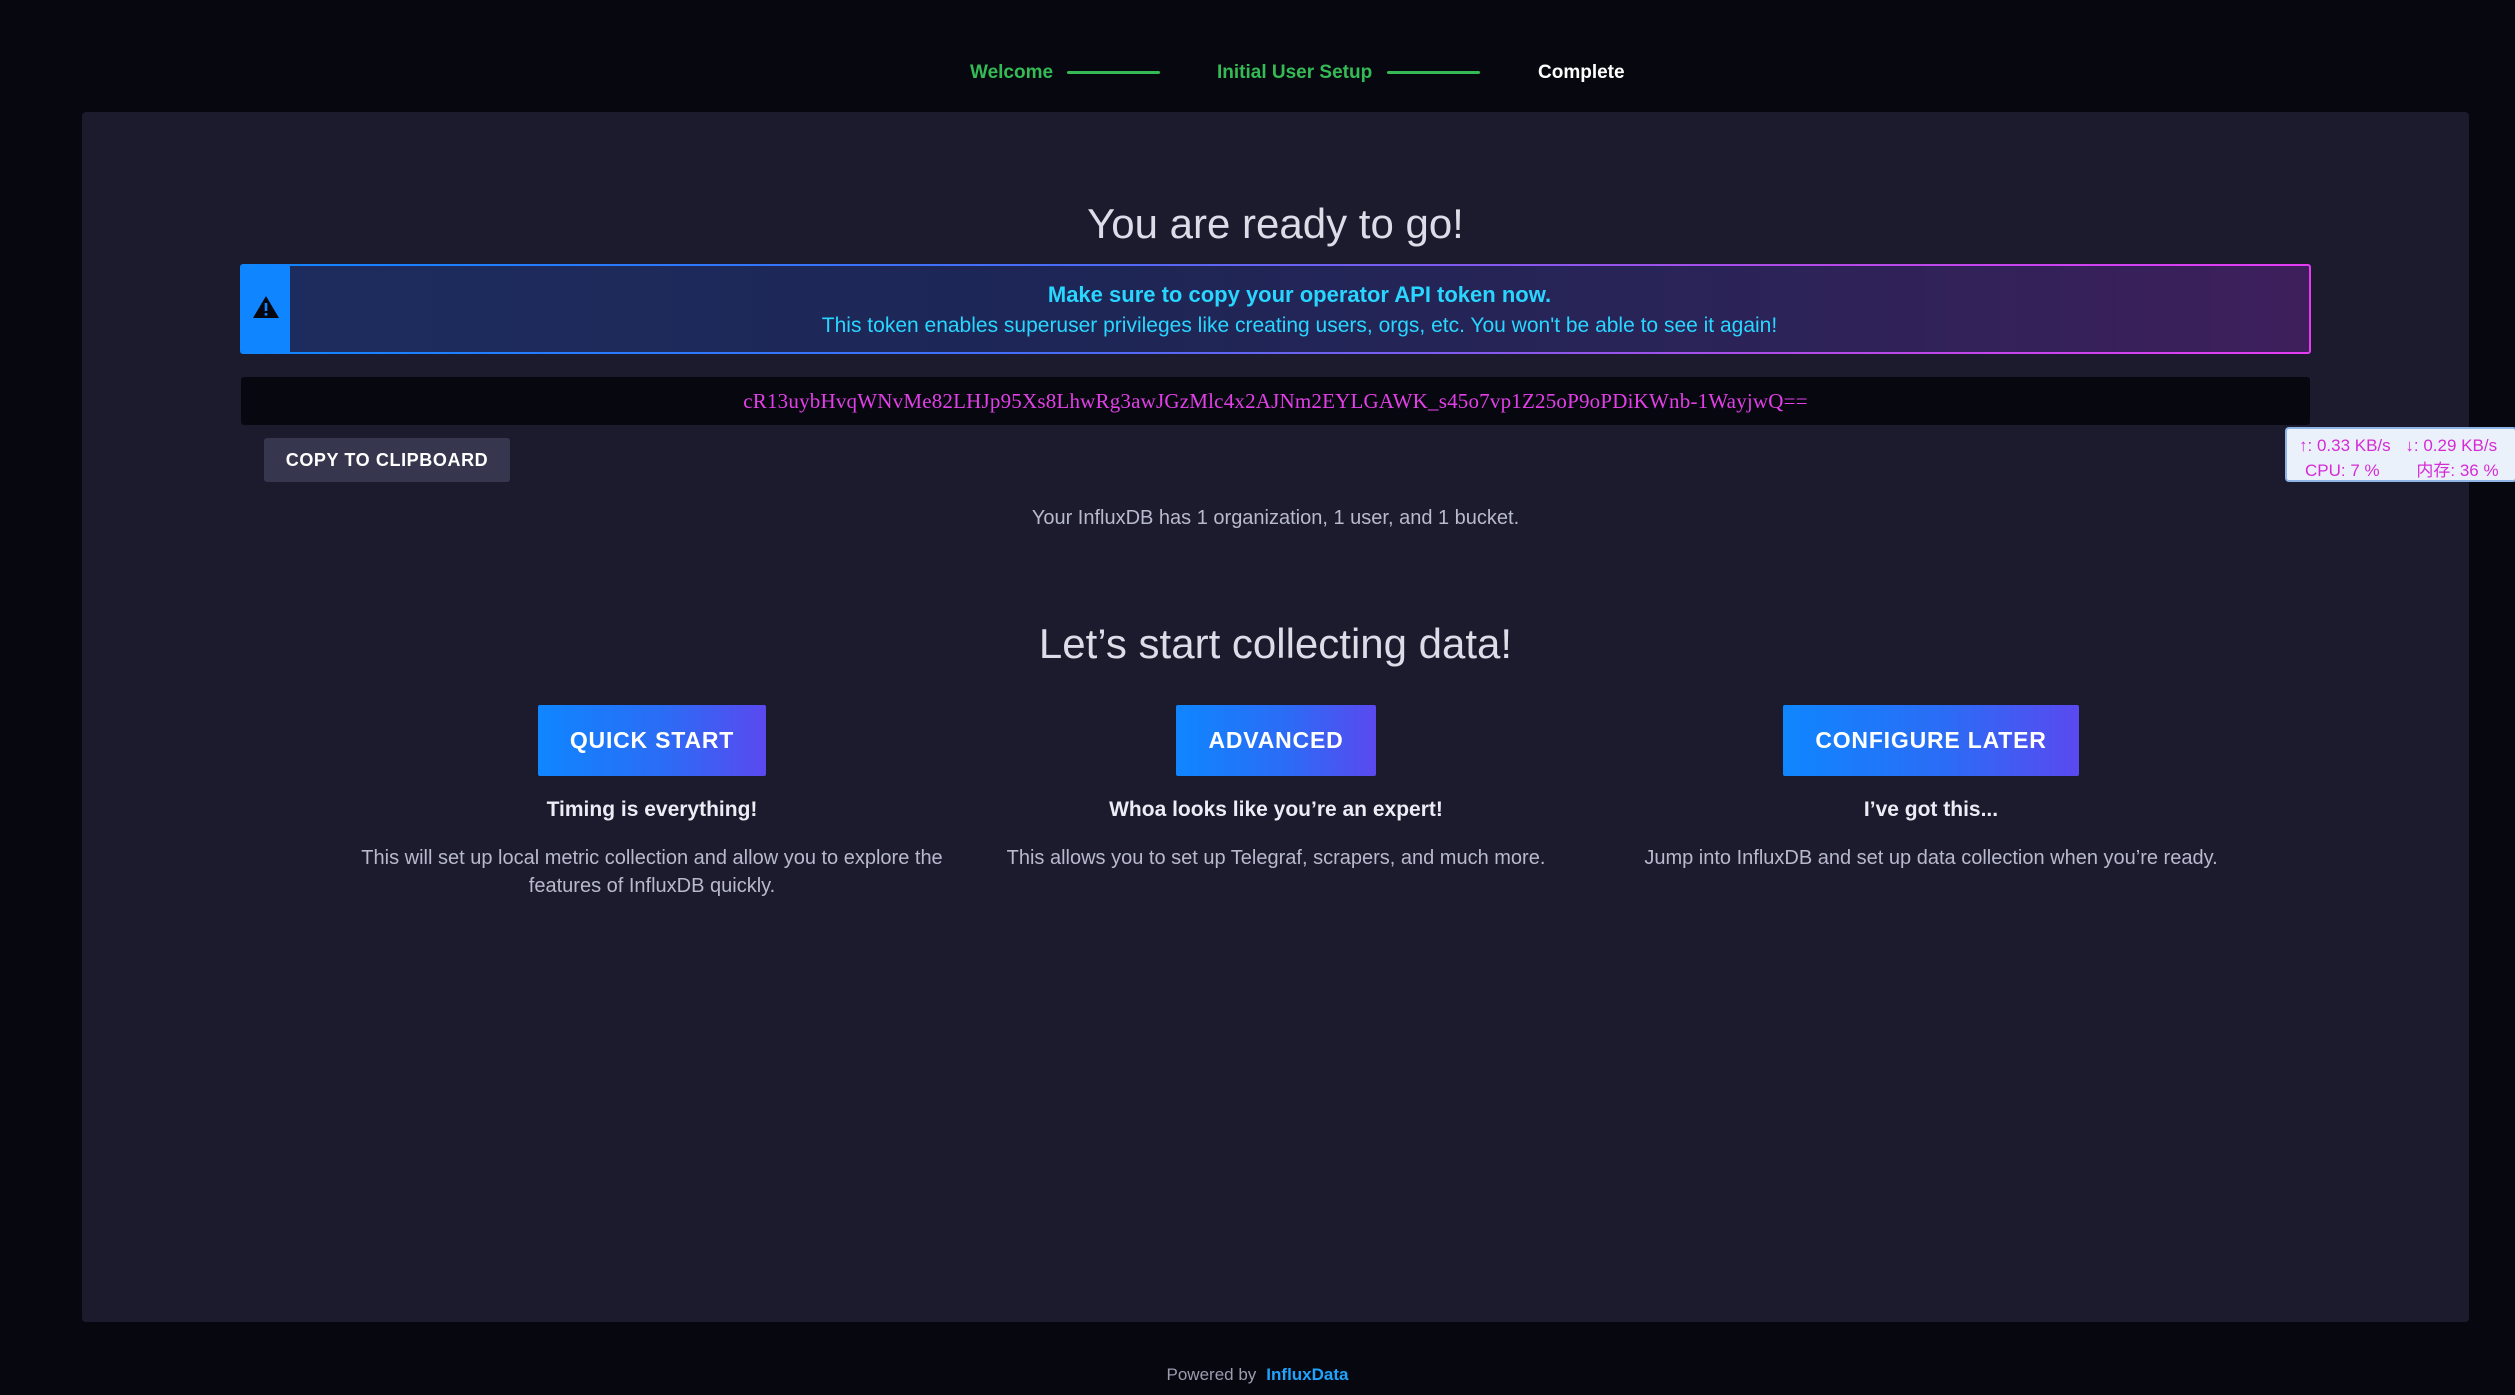 Image resolution: width=2515 pixels, height=1395 pixels. Describe the element at coordinates (652, 740) in the screenshot. I see `quick-start-button: QUICK START` at that location.